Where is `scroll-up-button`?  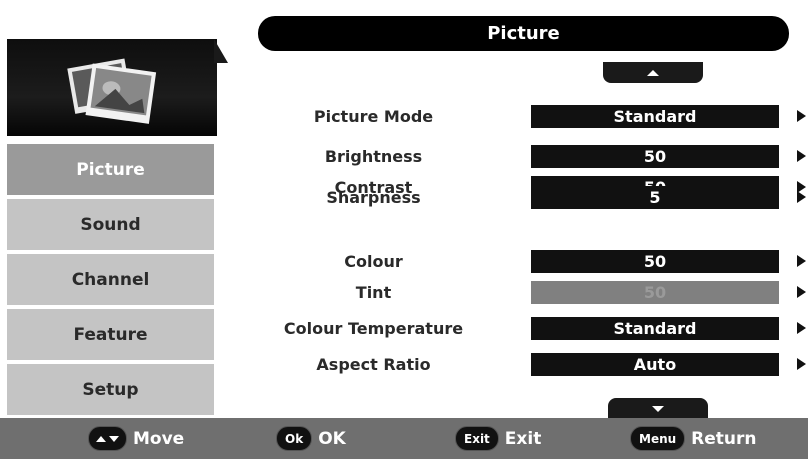 scroll-up-button is located at coordinates (653, 72).